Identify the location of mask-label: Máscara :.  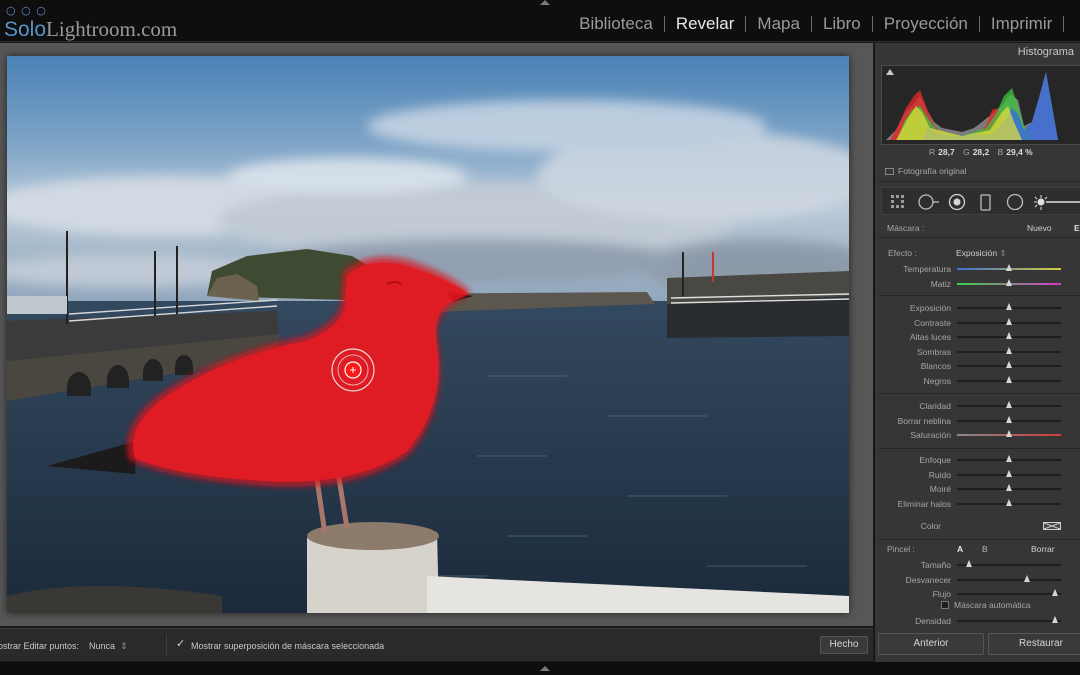
(906, 228).